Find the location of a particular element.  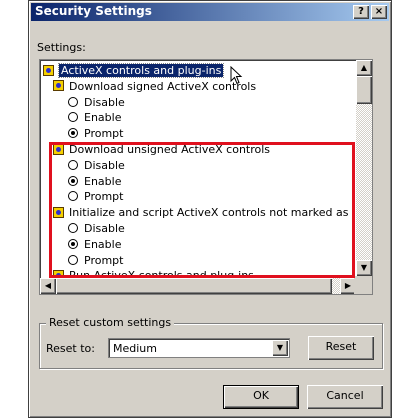

title-bar: Security Settings ? × is located at coordinates (210, 12).